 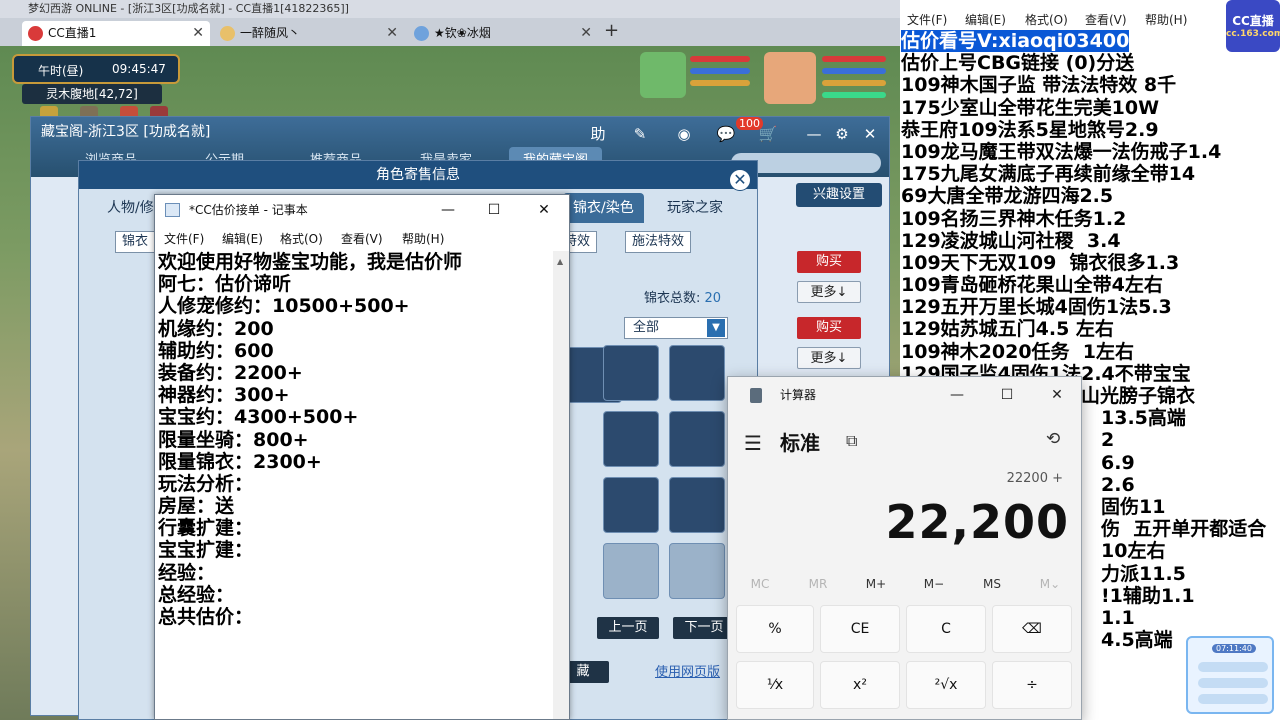 I want to click on notepad-line: 神器约：300+, so click(x=224, y=395).